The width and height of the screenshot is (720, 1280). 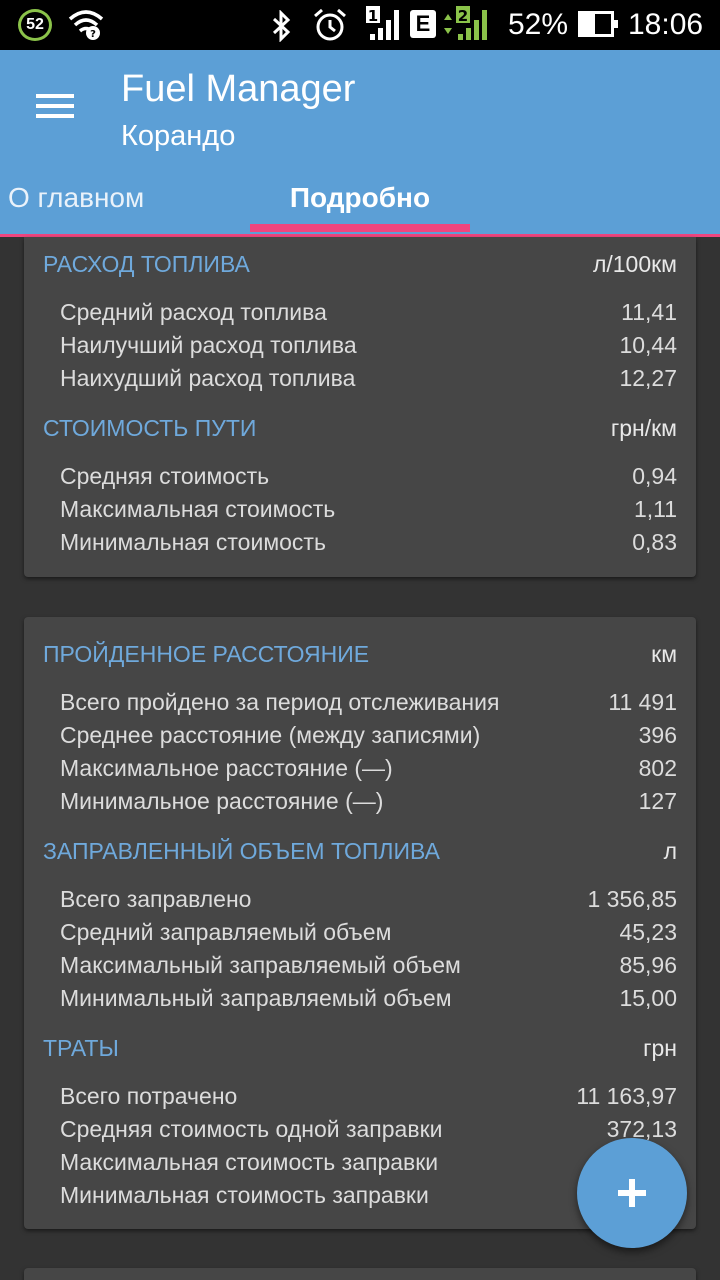 What do you see at coordinates (368, 512) in the screenshot?
I see `stat-row: Максимальная стоимость 1,11` at bounding box center [368, 512].